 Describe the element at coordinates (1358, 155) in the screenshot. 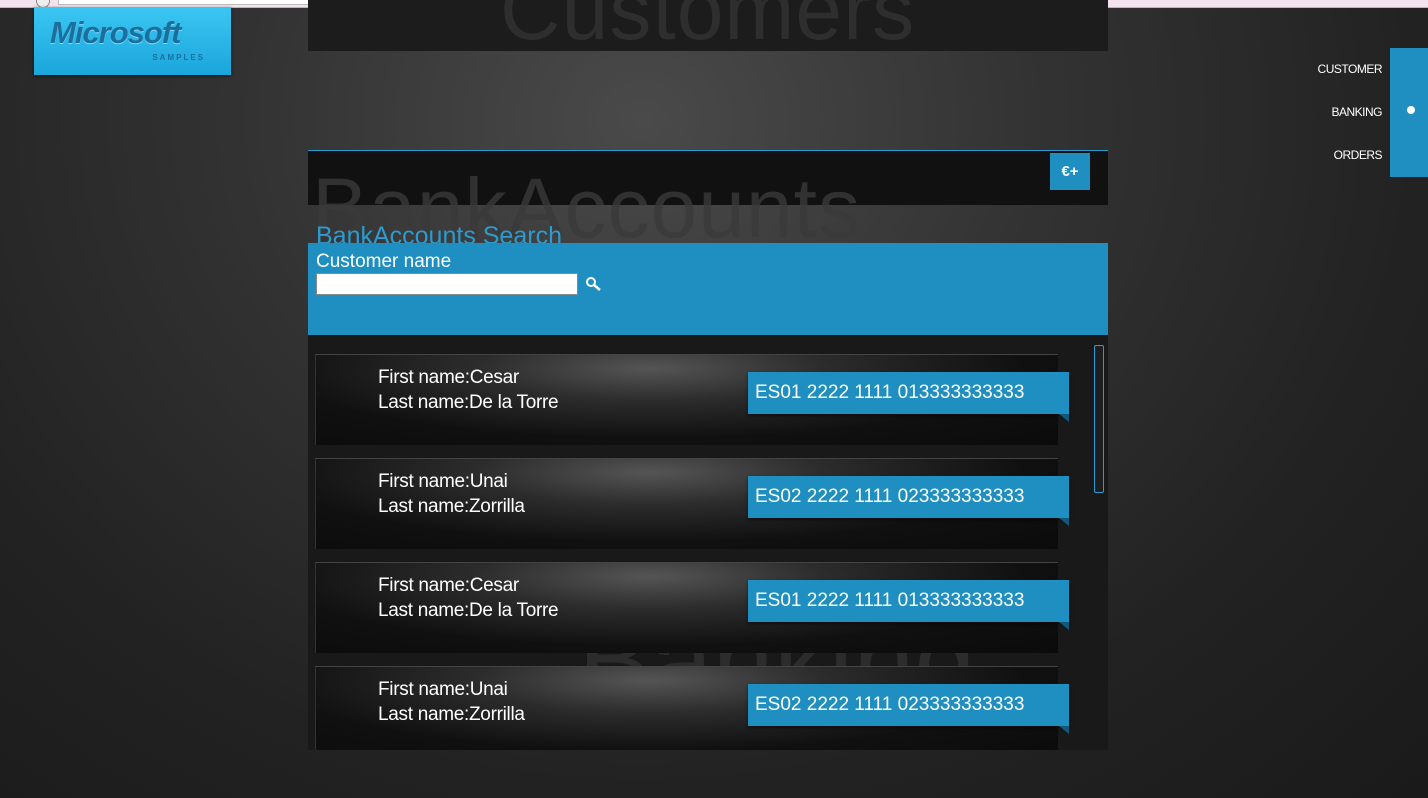

I see `nav-item-orders: ORDERS` at that location.